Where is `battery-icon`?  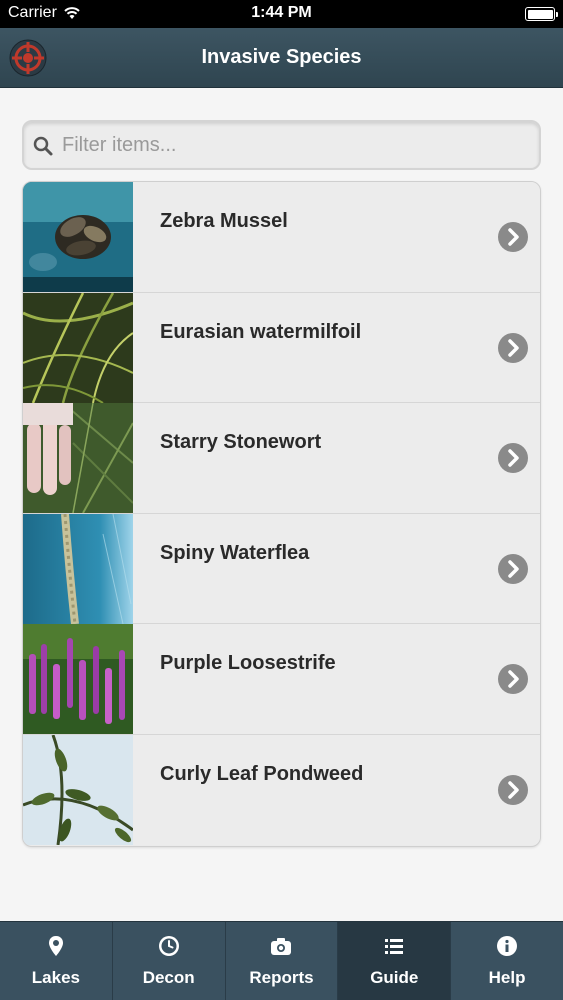 battery-icon is located at coordinates (541, 14).